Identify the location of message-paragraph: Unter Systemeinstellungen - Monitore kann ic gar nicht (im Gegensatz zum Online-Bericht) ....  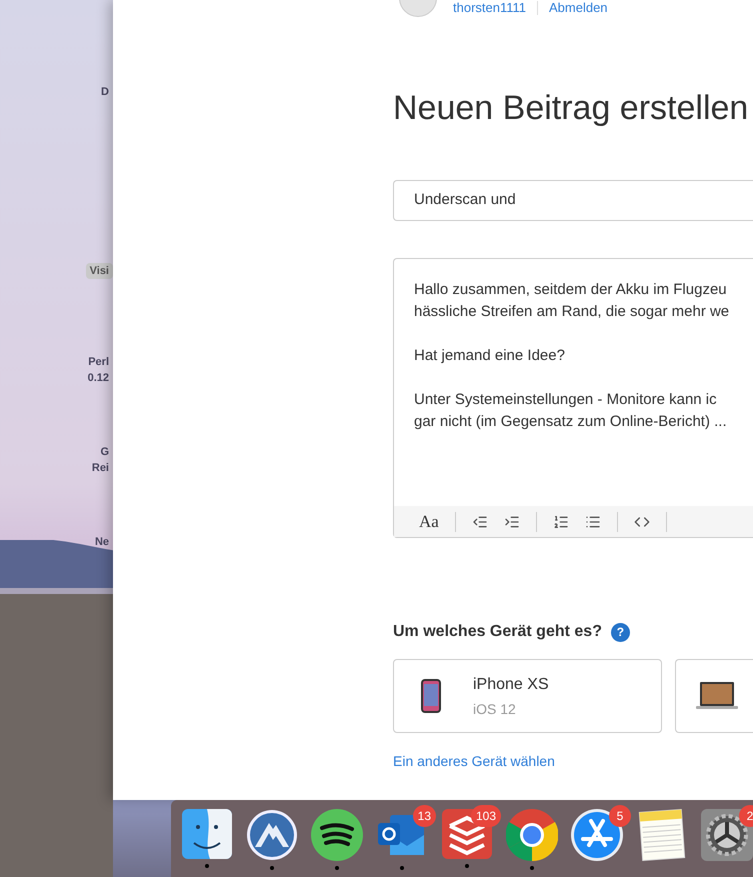
(571, 411).